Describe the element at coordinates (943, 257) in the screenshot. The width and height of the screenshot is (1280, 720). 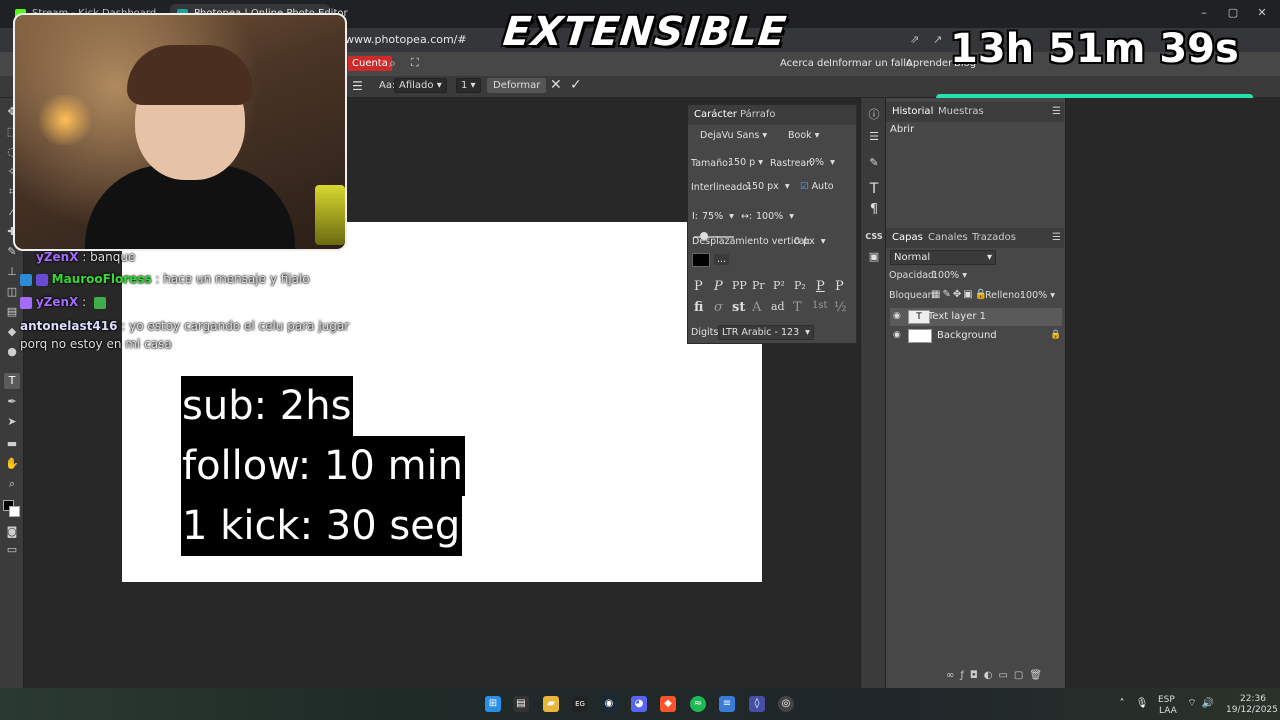
I see `blend-mode-select: Normal ▾` at that location.